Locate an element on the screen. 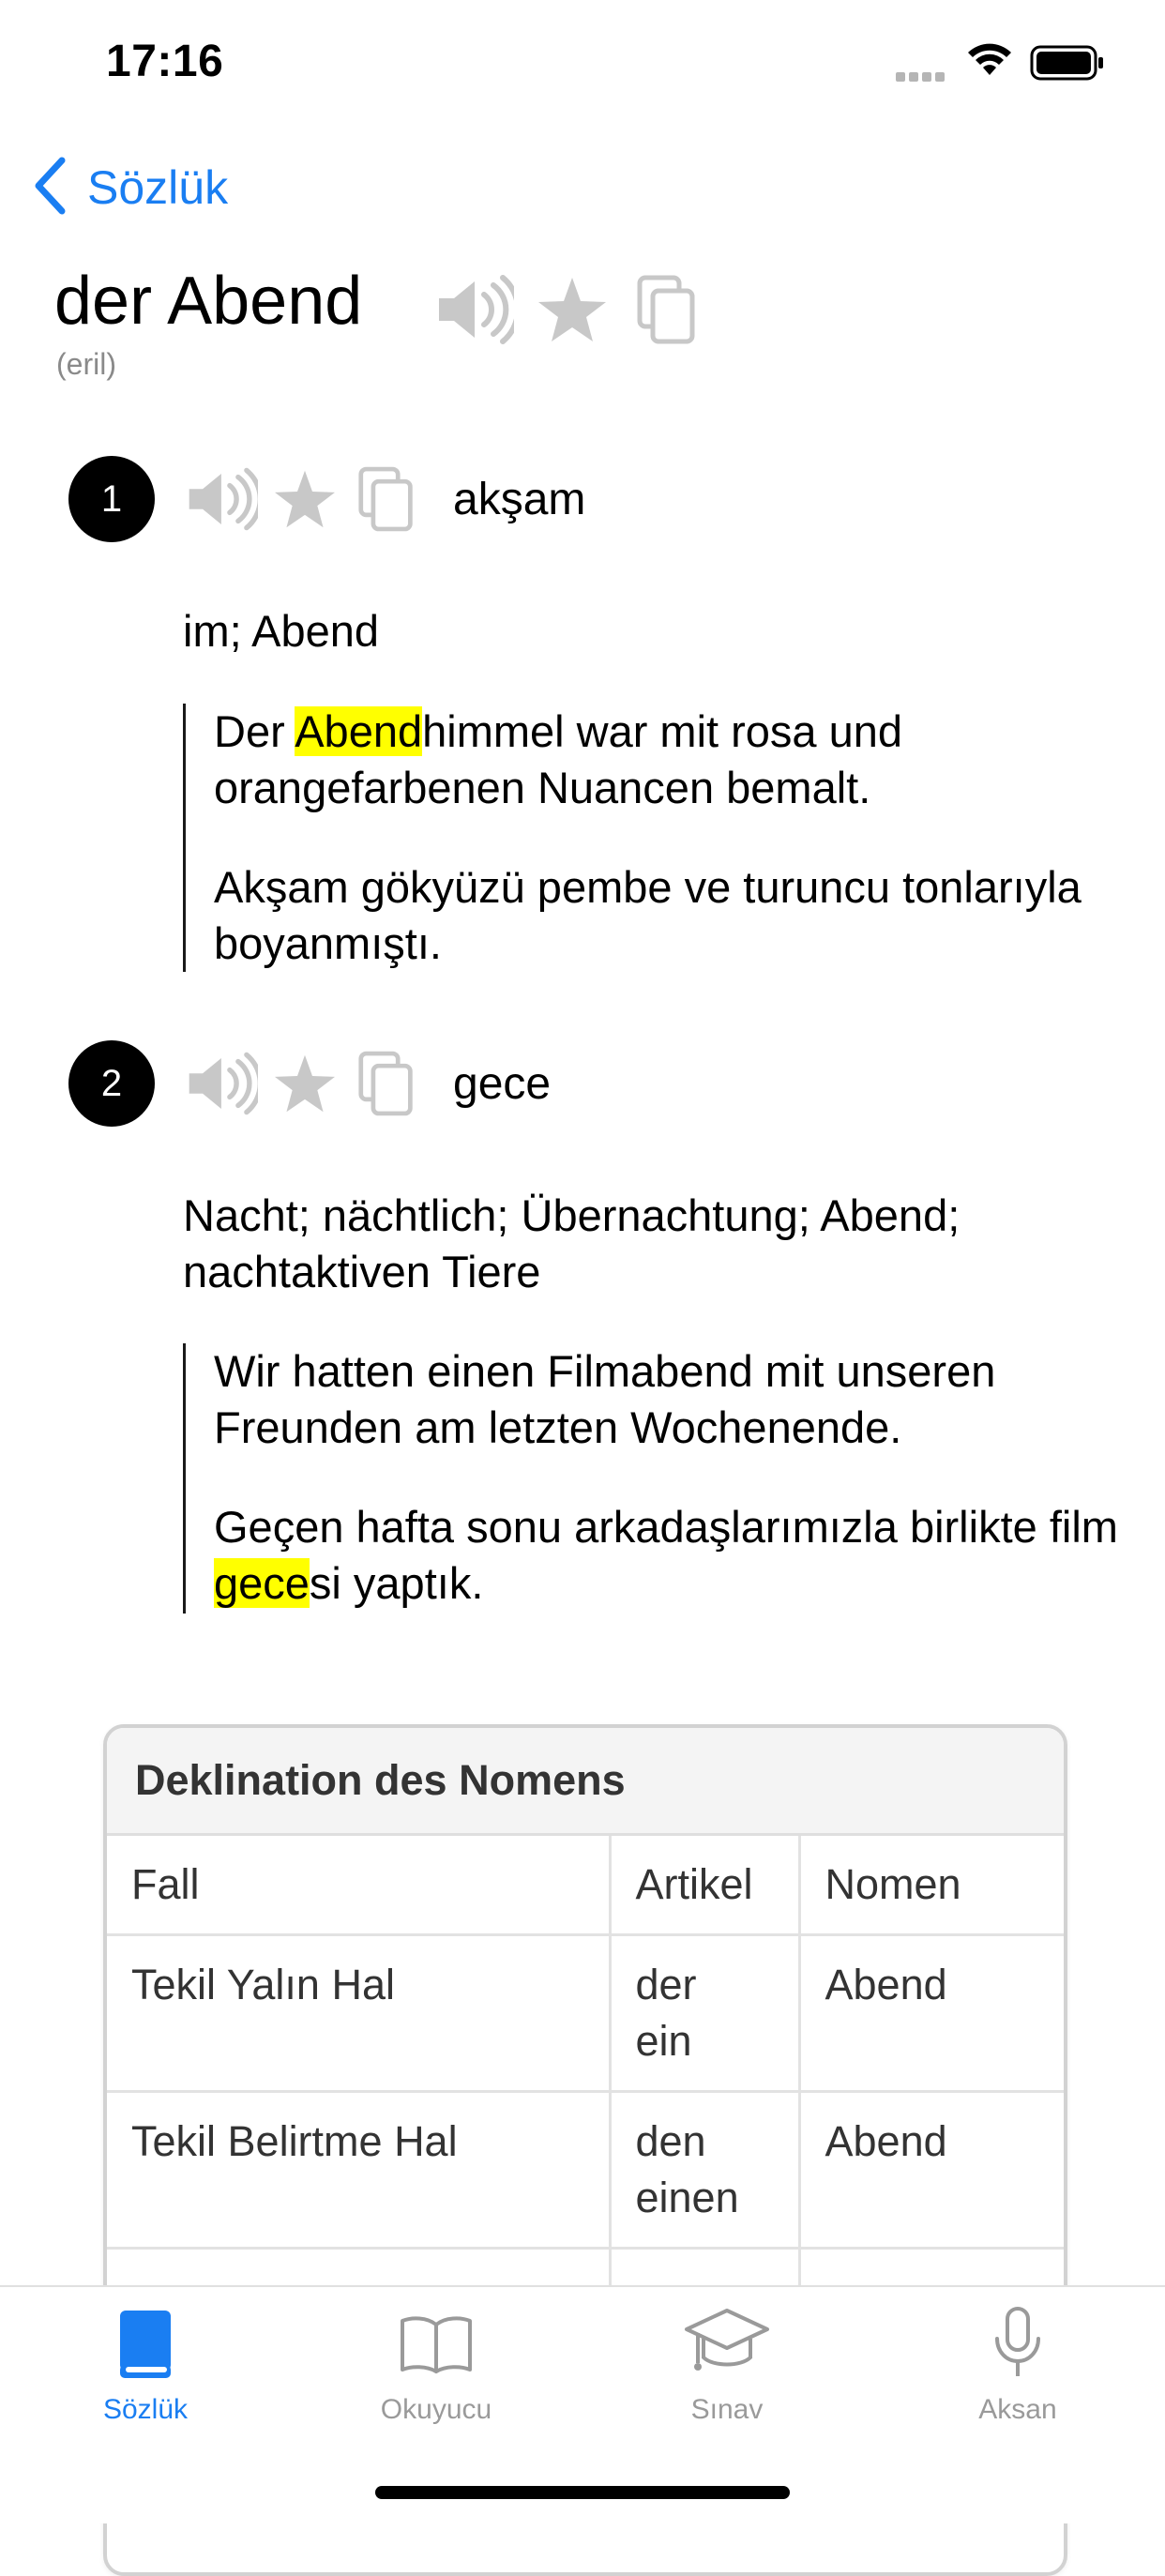  back-button: Sözlük is located at coordinates (130, 188).